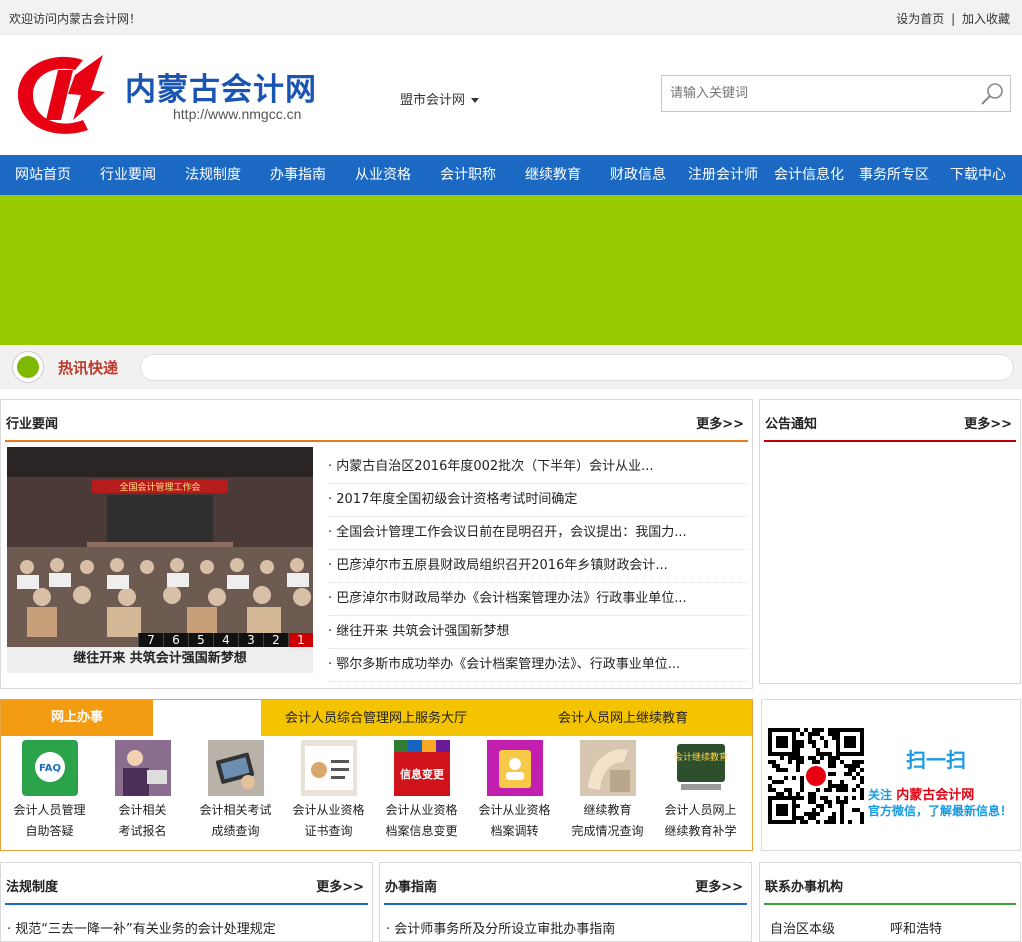 The width and height of the screenshot is (1022, 942). Describe the element at coordinates (890, 884) in the screenshot. I see `contact-header: 联系办事机构` at that location.